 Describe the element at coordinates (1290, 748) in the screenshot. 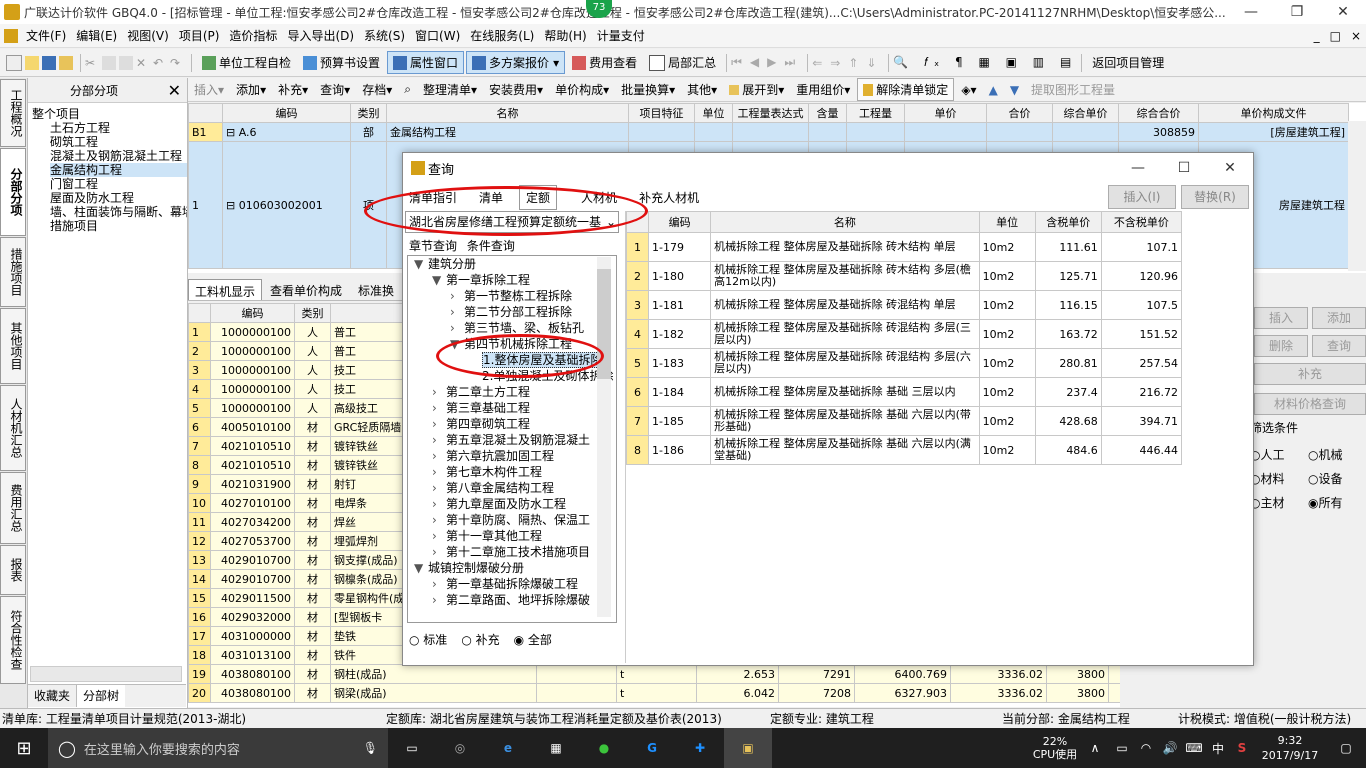

I see `clock: 9:32 2017/9/17` at that location.